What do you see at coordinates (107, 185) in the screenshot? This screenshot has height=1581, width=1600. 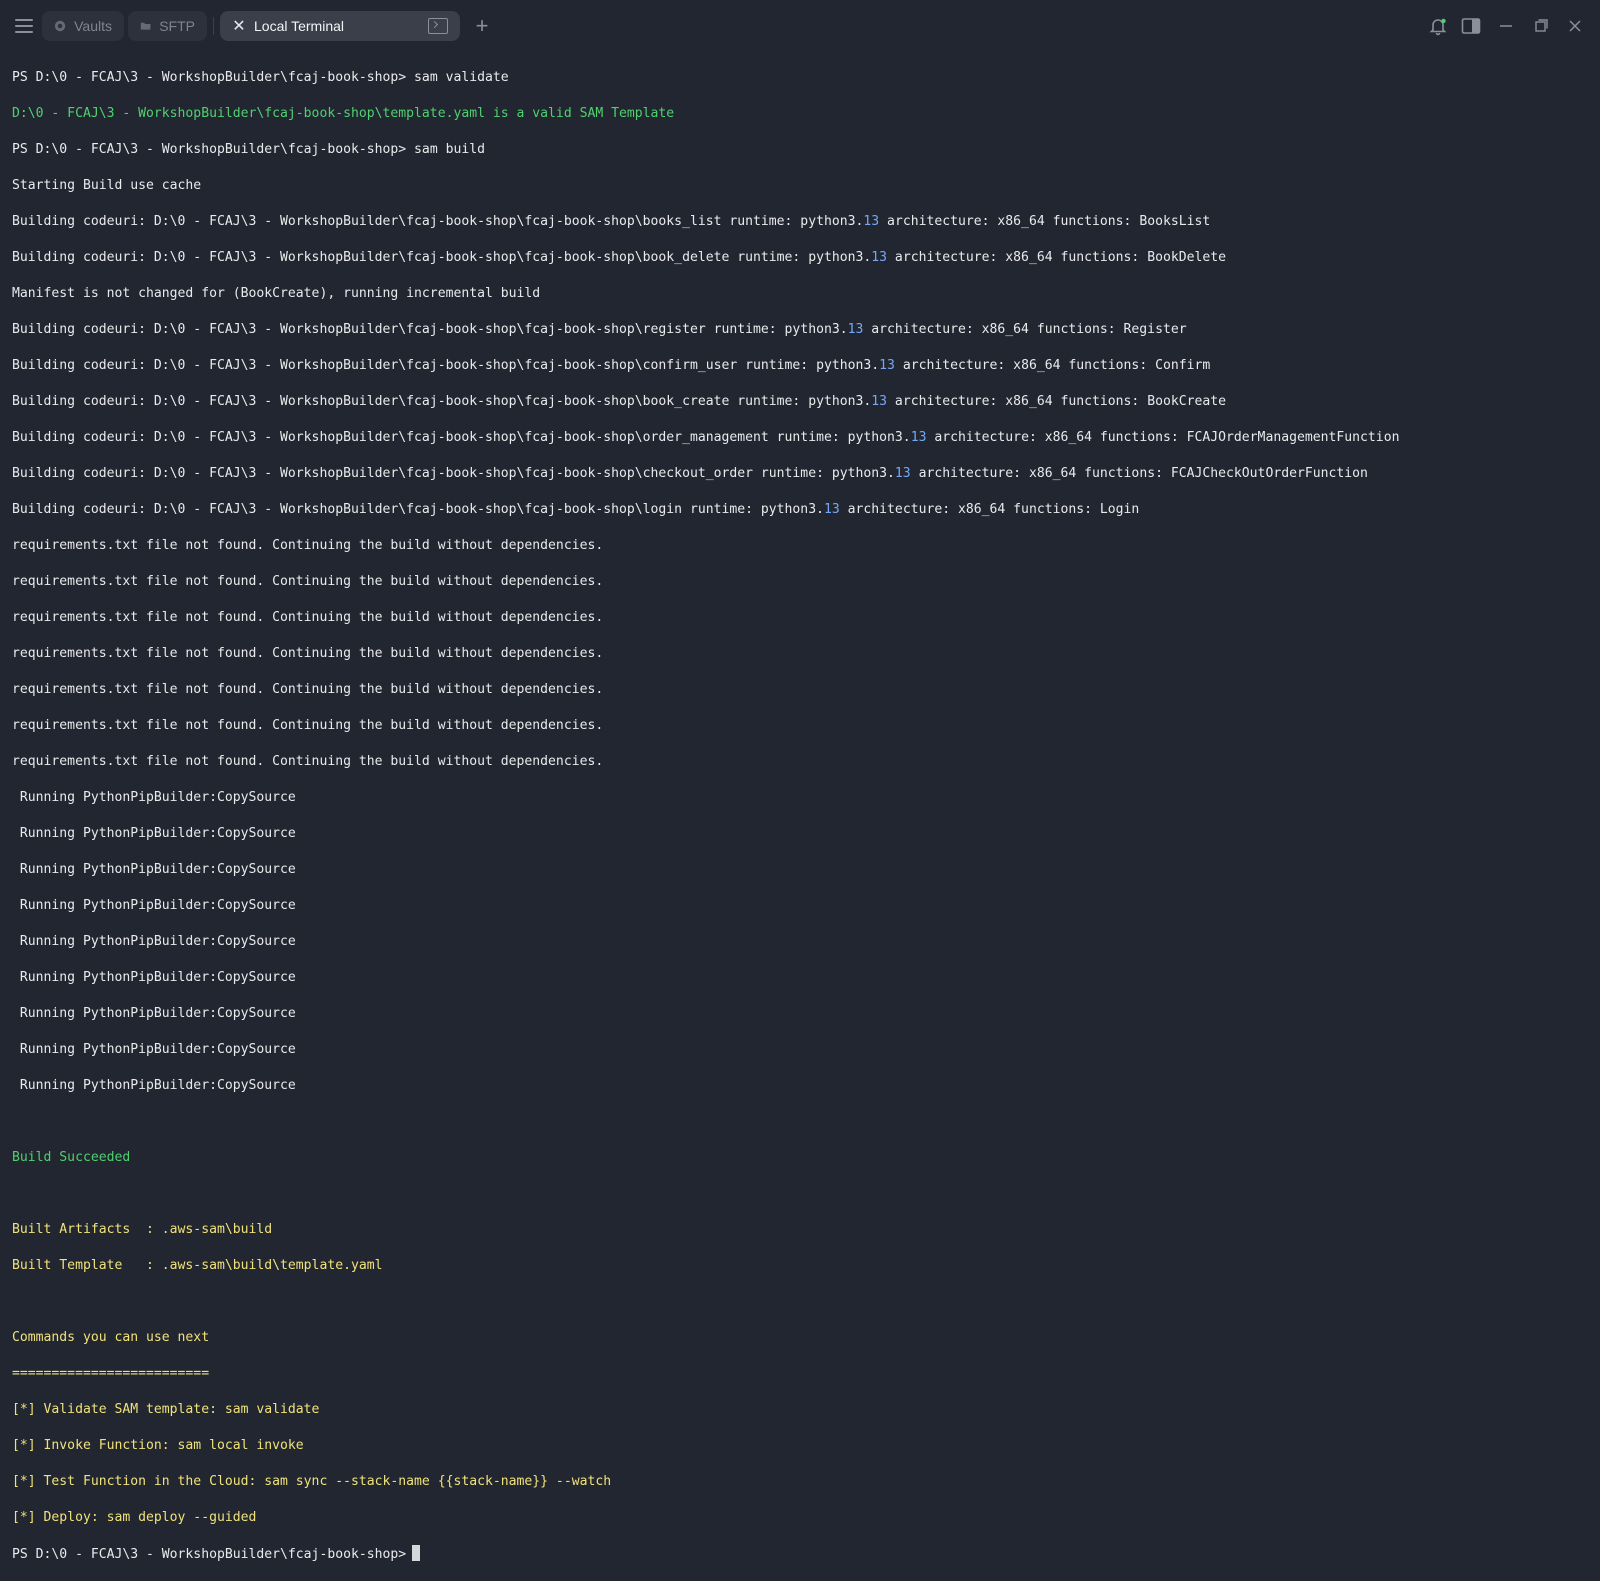 I see `terminal-line: Starting Build use cache` at bounding box center [107, 185].